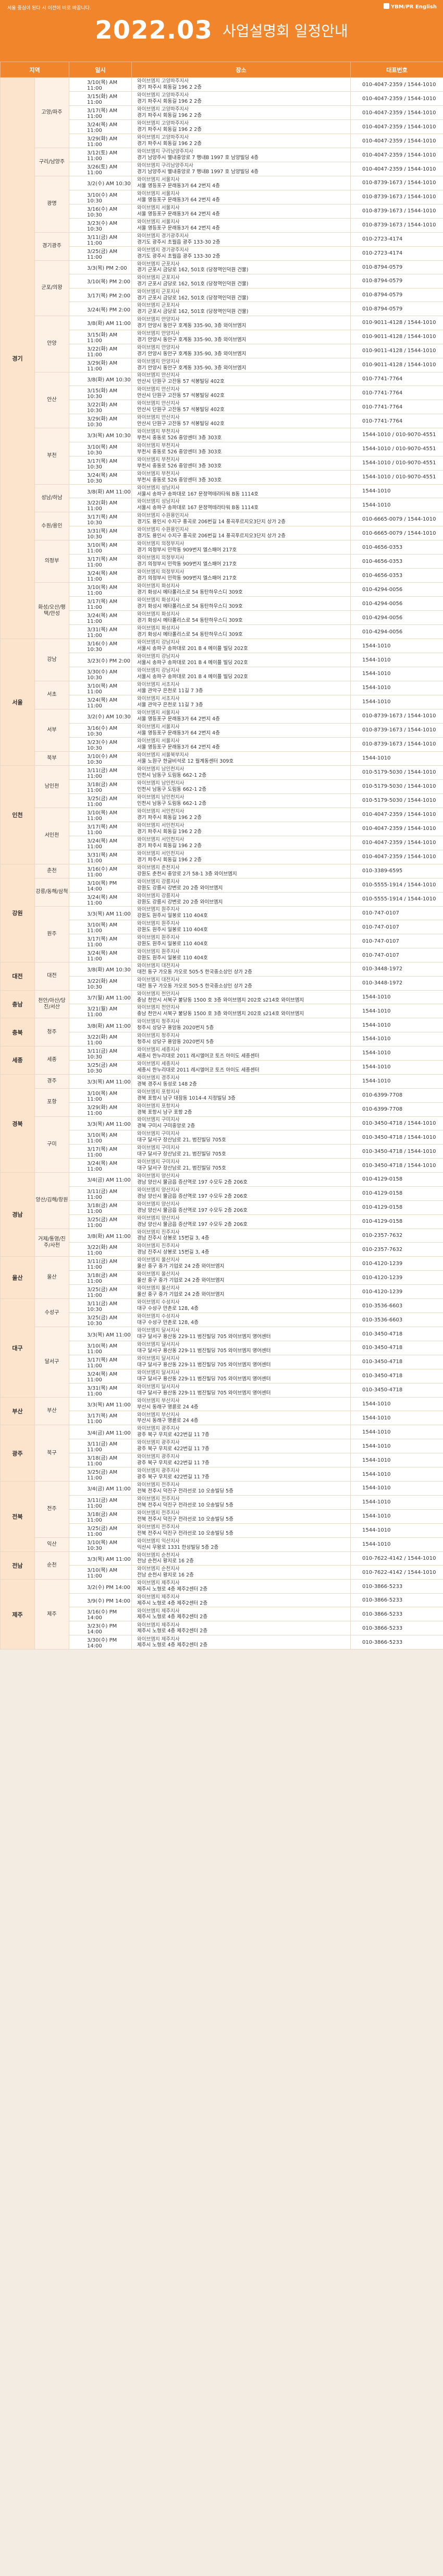  I want to click on phone-cell: 010-6399-7708, so click(396, 1109).